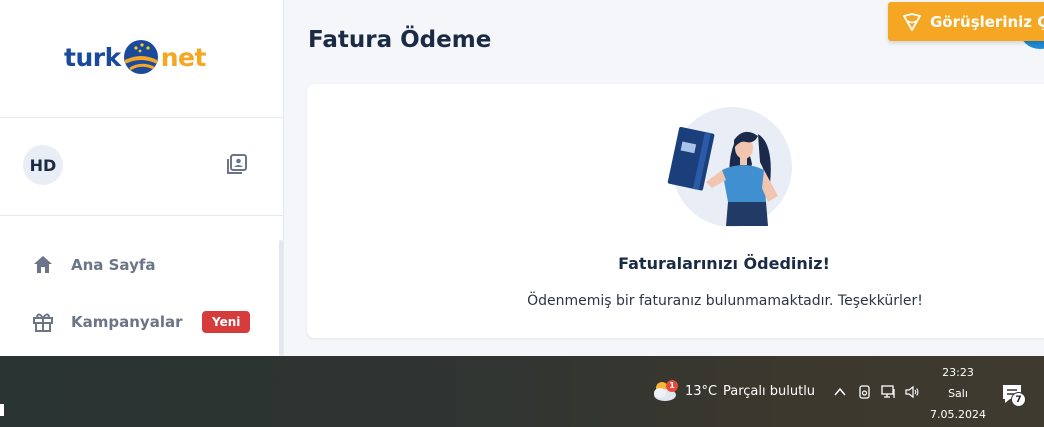 The height and width of the screenshot is (427, 1044). Describe the element at coordinates (958, 414) in the screenshot. I see `clock-date: 7.05.2024` at that location.